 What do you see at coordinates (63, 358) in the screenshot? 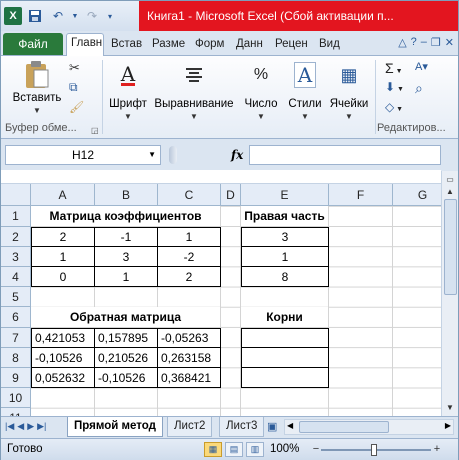
I see `cell-A8: -0,10526` at bounding box center [63, 358].